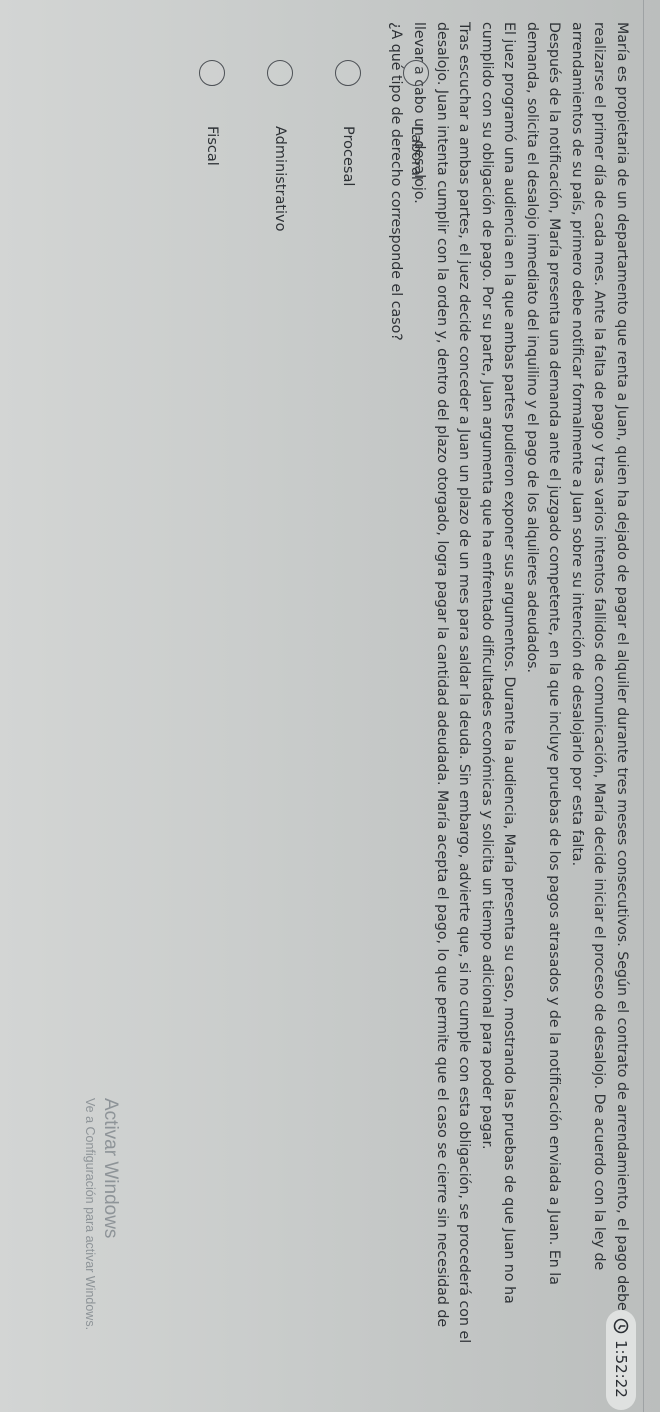 The image size is (660, 1412). Describe the element at coordinates (348, 156) in the screenshot. I see `option-label: Procesal` at that location.